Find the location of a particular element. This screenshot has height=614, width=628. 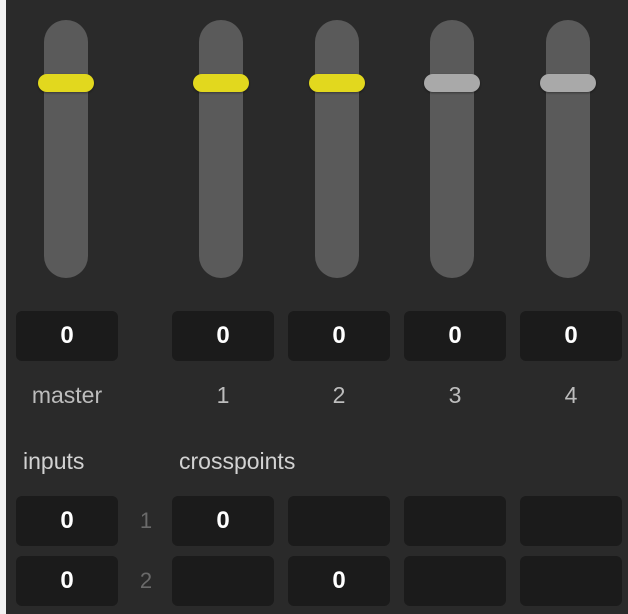

channel-label-4: 4 is located at coordinates (571, 394).